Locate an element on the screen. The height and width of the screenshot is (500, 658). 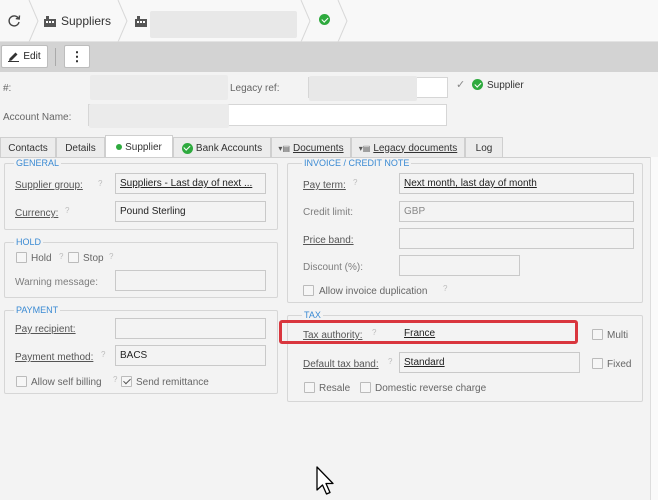
discount-field is located at coordinates (459, 265).